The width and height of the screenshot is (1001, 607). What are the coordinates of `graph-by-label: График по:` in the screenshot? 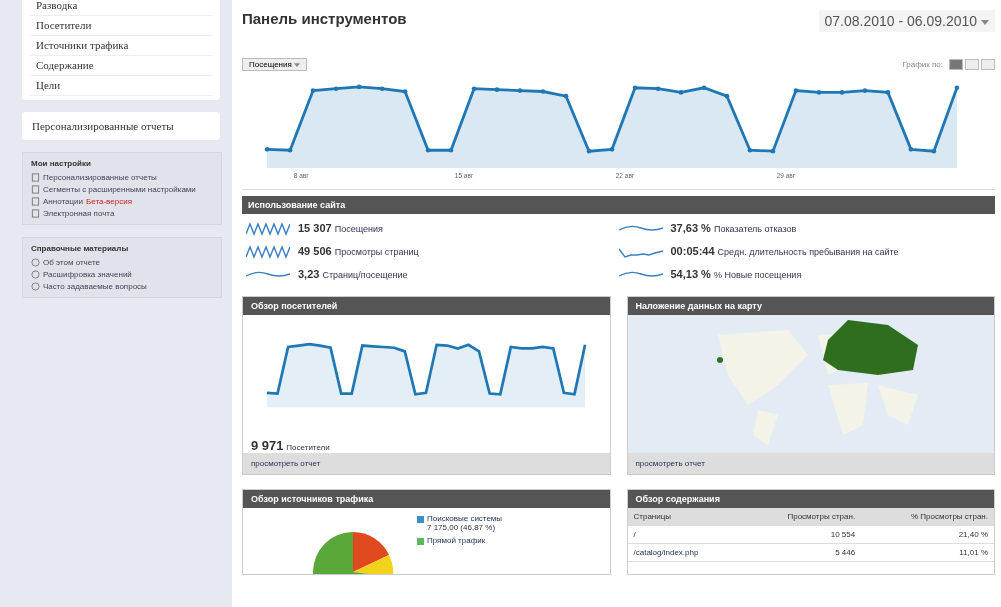 It's located at (922, 64).